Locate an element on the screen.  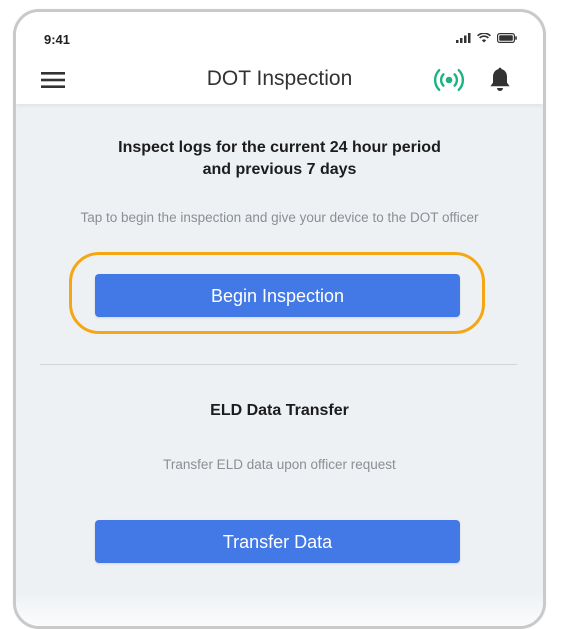
bell-icon is located at coordinates (500, 80).